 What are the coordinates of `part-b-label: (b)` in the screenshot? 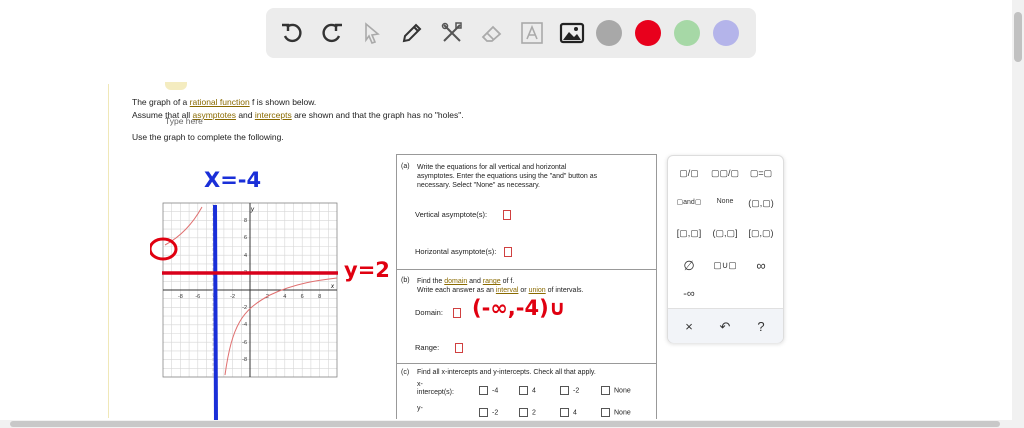 It's located at (405, 280).